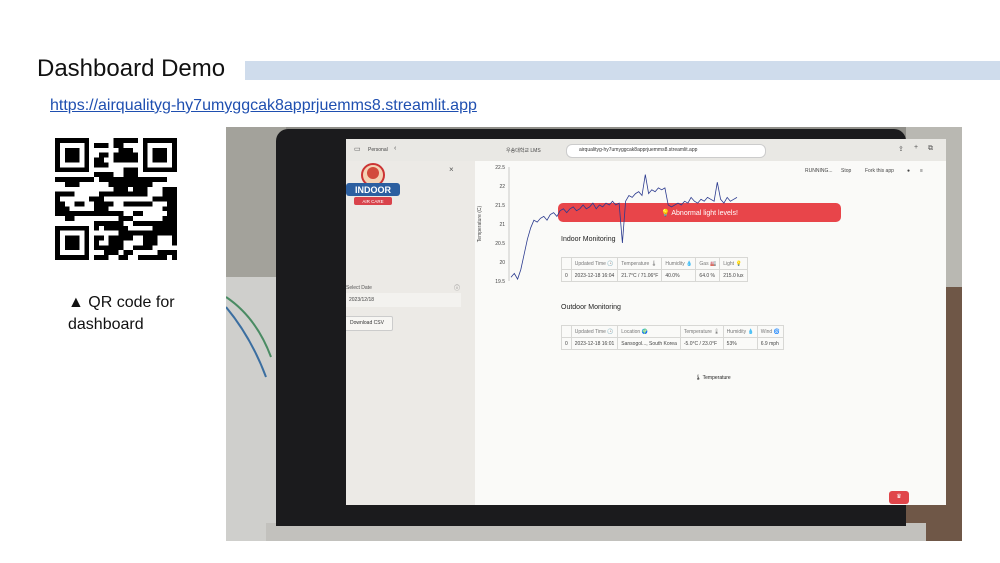 Image resolution: width=1000 pixels, height=563 pixels. What do you see at coordinates (403, 300) in the screenshot?
I see `date-input: 2023/12/18` at bounding box center [403, 300].